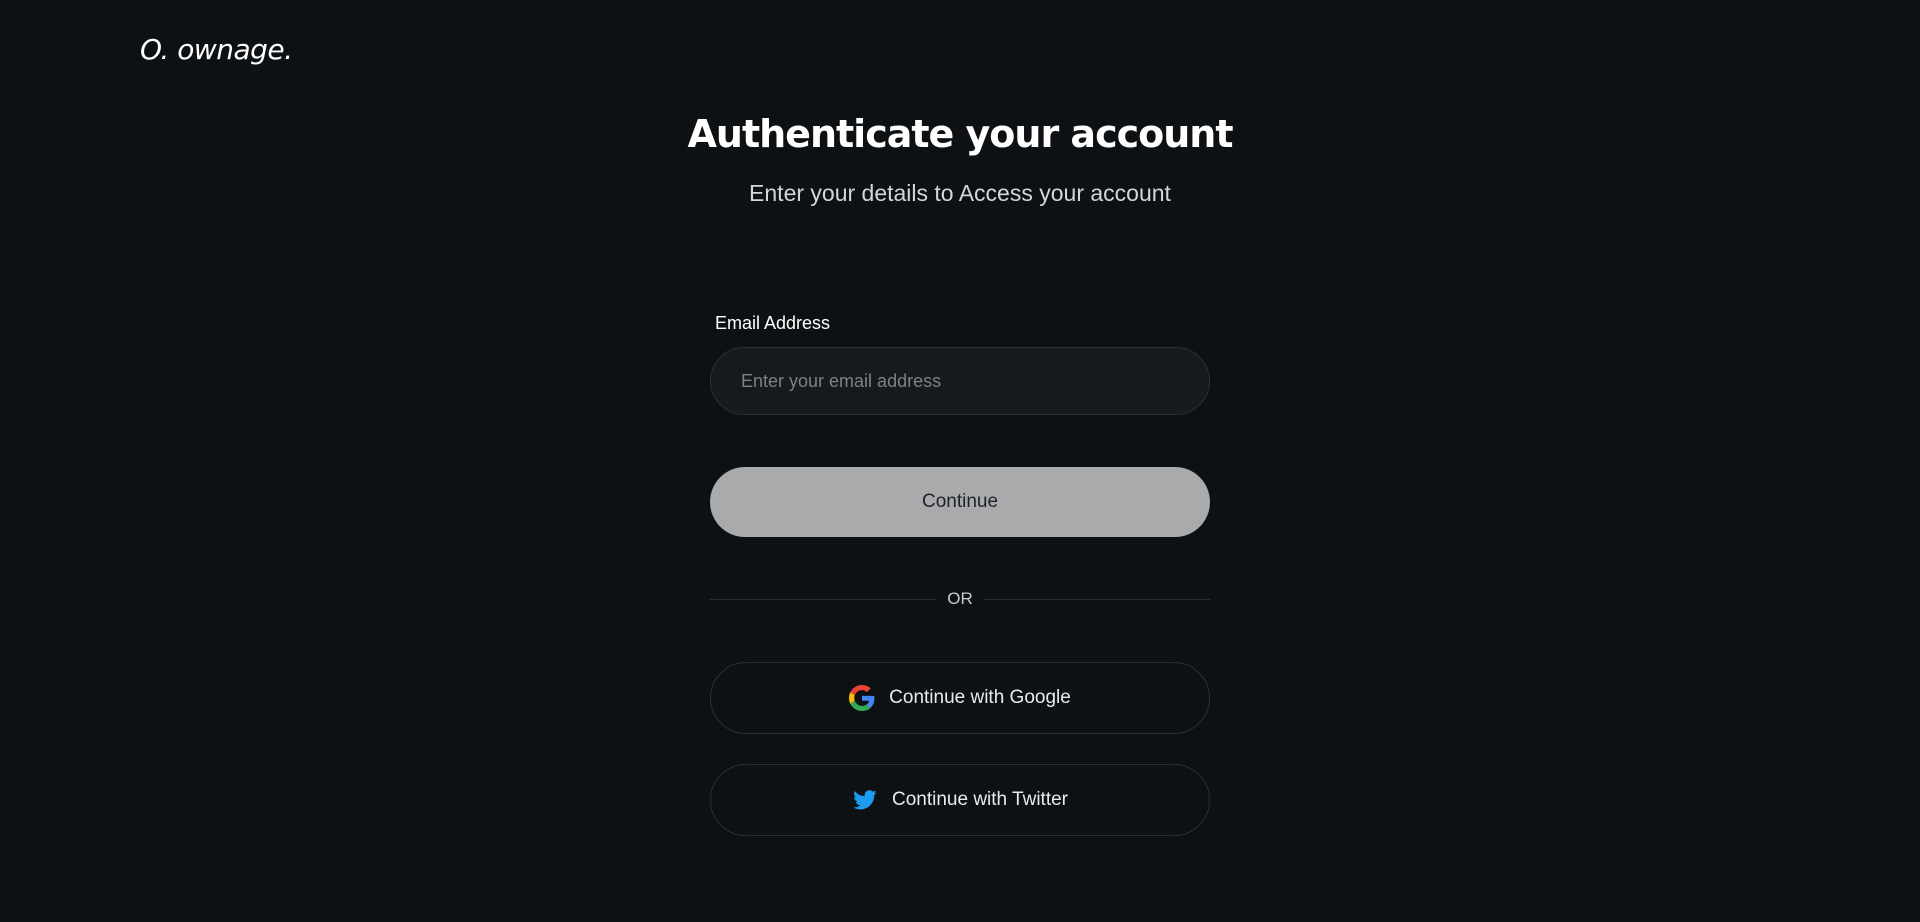 The image size is (1920, 922). I want to click on google-button-label: Continue with Google, so click(980, 697).